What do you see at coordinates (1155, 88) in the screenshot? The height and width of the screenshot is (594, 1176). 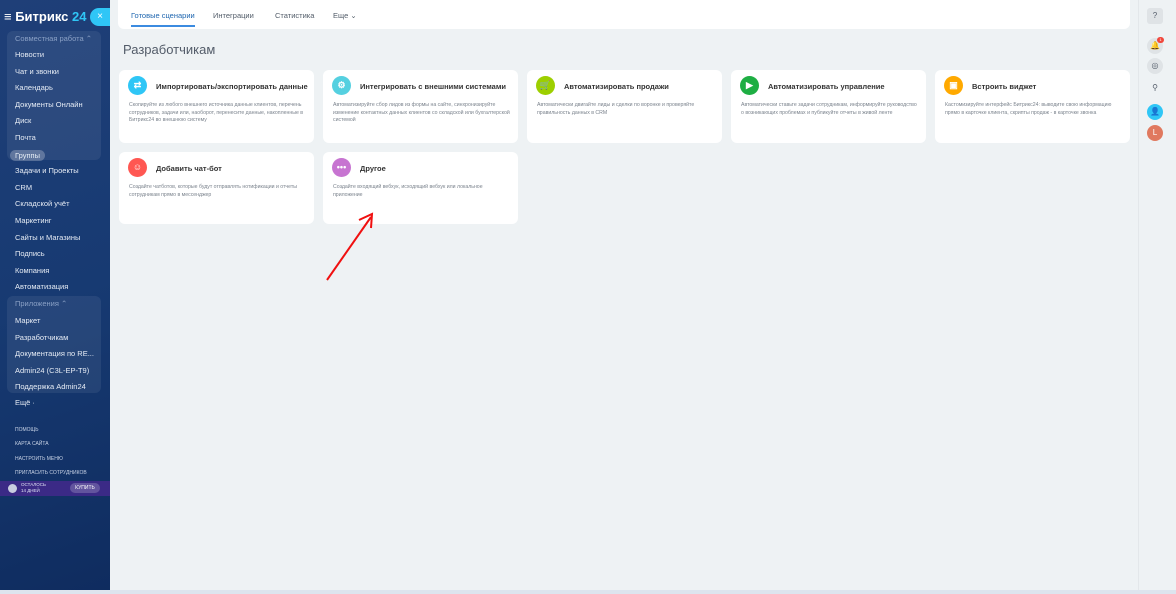 I see `search-icon: ⚲` at bounding box center [1155, 88].